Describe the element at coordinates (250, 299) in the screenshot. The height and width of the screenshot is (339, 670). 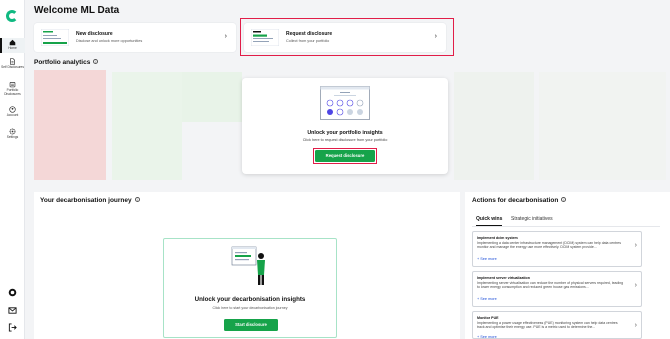
I see `journey-card-title: Unlock your decarbonisation insights` at that location.